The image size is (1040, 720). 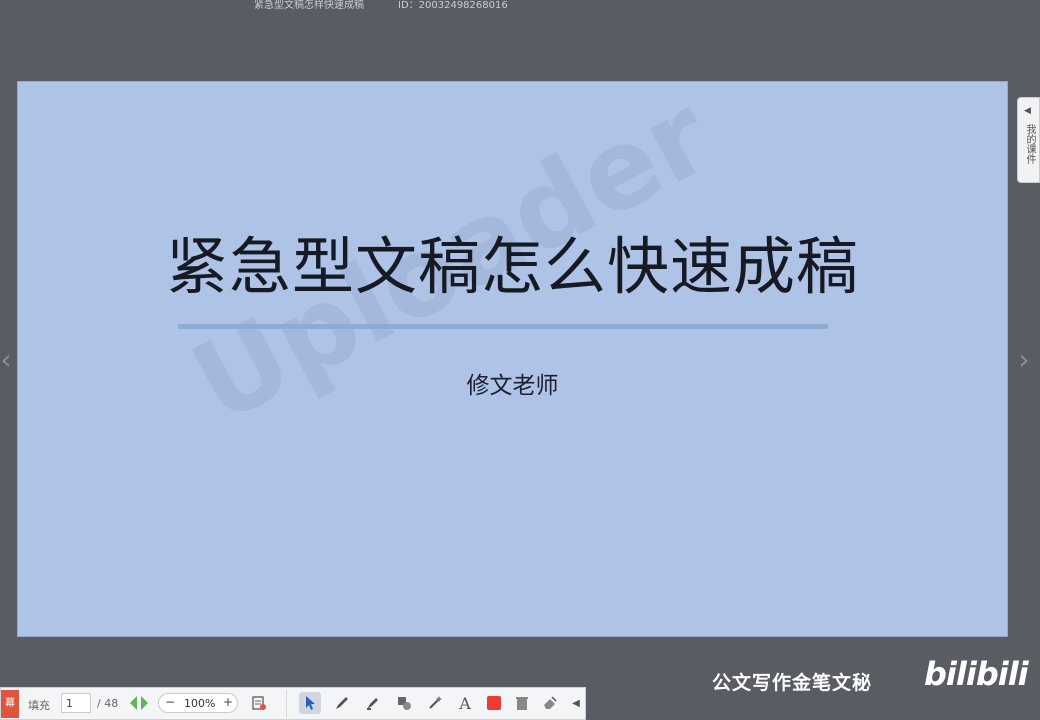 I want to click on page-total: / 48, so click(x=108, y=703).